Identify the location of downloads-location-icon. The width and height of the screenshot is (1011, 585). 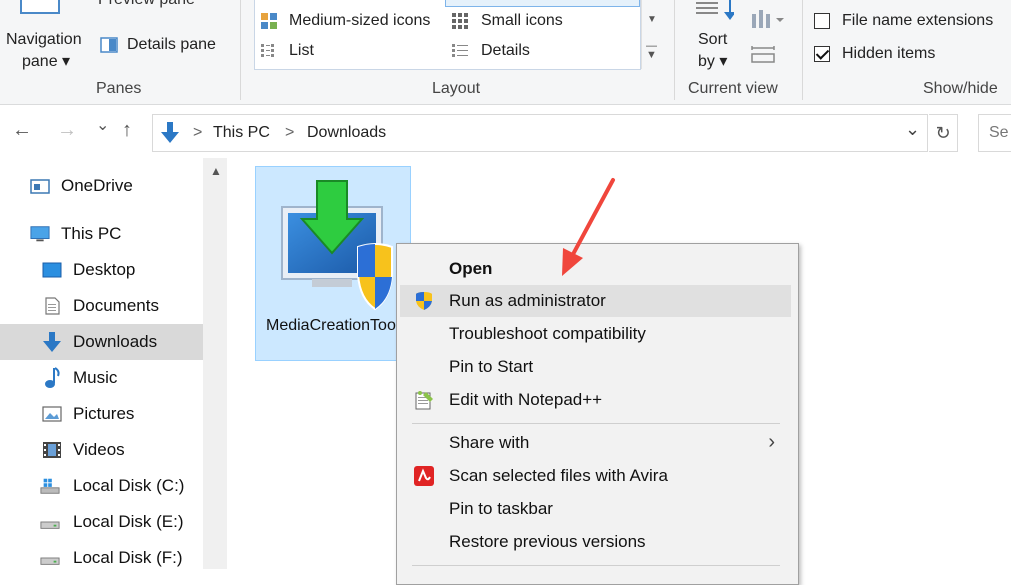
(170, 132).